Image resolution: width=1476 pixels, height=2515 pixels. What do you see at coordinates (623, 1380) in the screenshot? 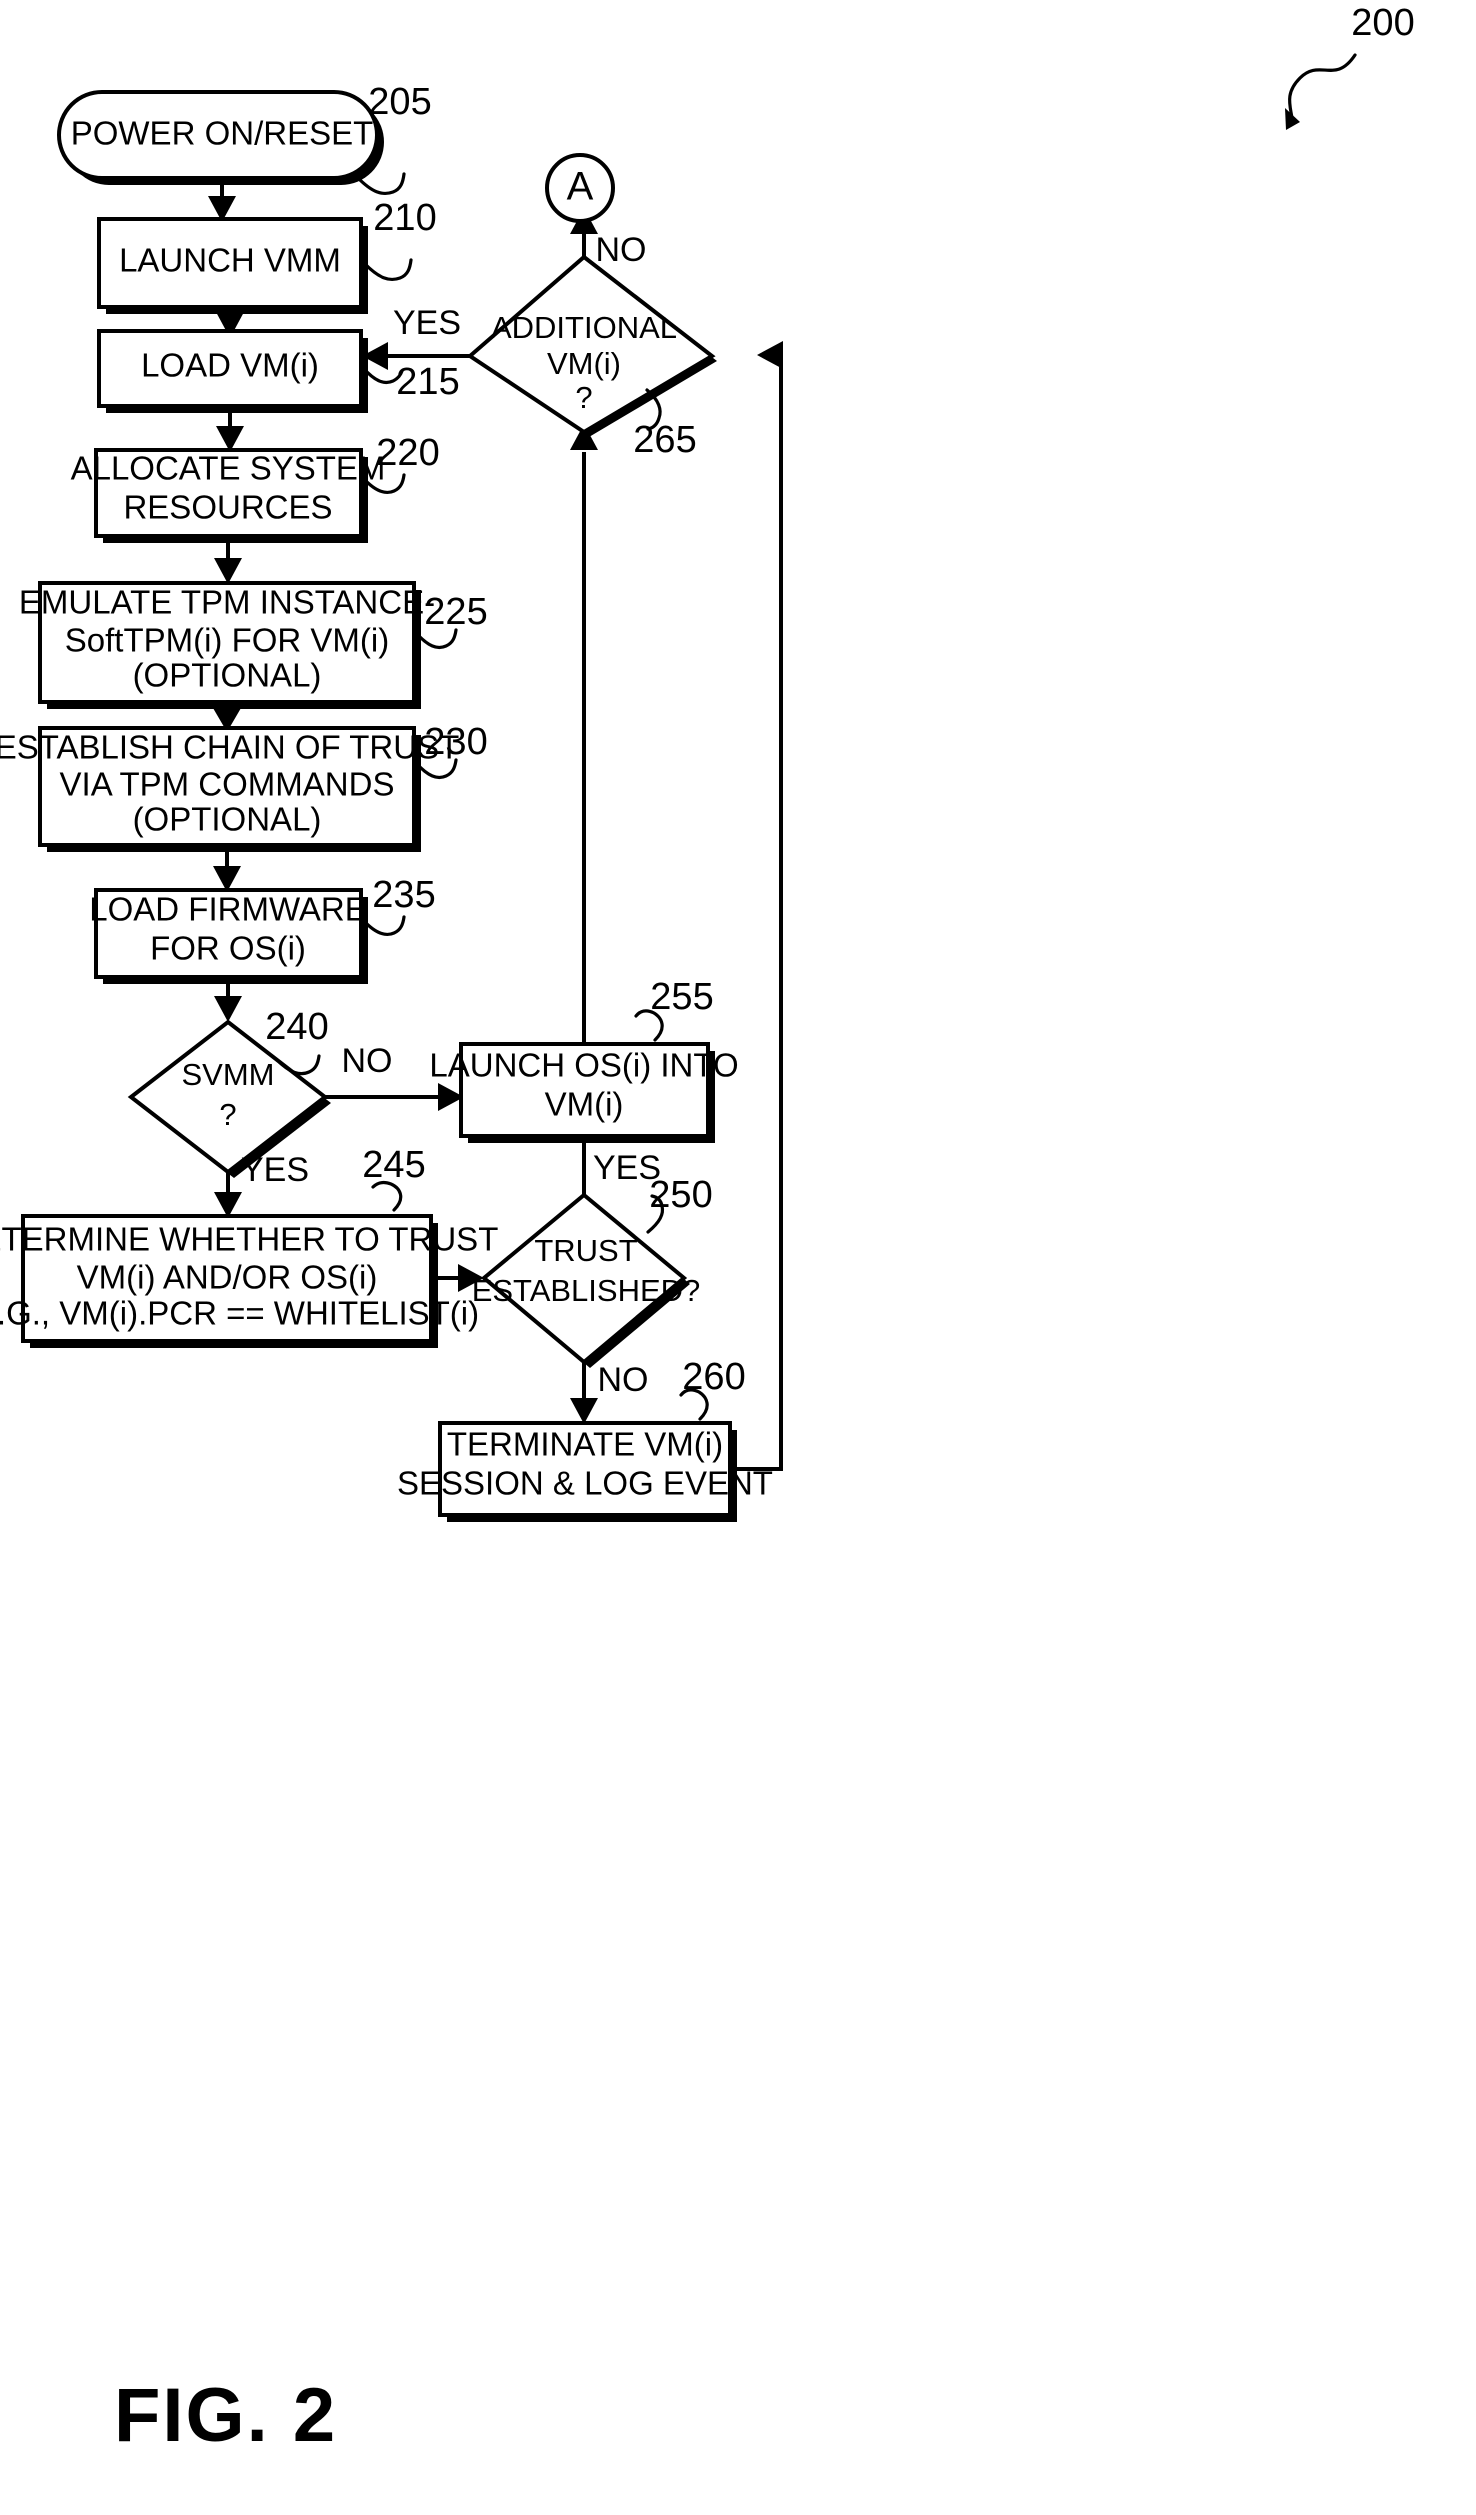
I see `edge-label-trust-no: NO` at bounding box center [623, 1380].